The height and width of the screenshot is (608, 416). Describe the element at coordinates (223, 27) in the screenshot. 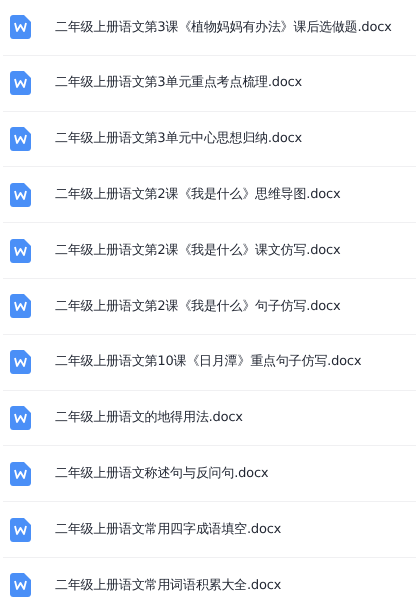

I see `file-name: 二年级上册语文第3课《植物妈妈有办法》课后选做题.docx` at that location.